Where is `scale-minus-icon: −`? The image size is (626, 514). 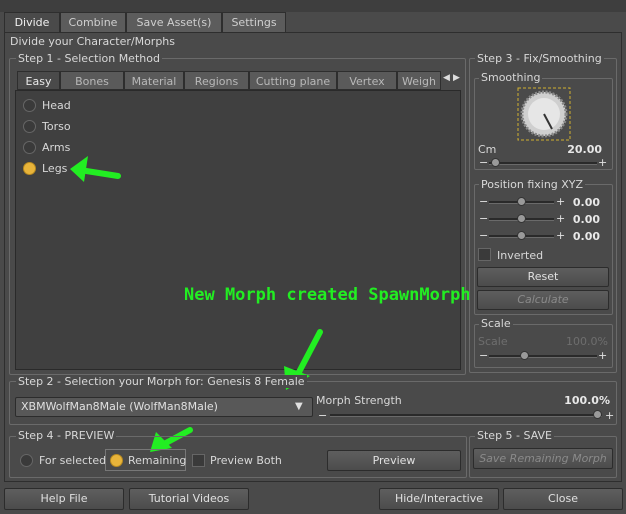
scale-minus-icon: − is located at coordinates (483, 355).